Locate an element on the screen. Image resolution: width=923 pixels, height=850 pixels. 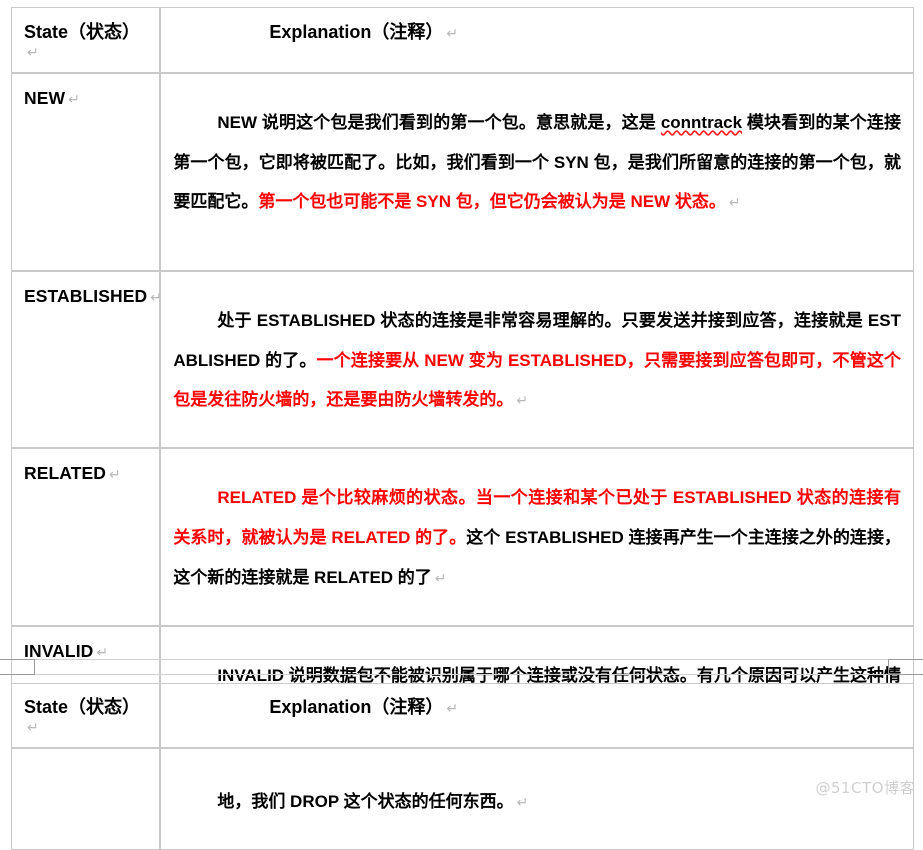
state-label: RELATED is located at coordinates (65, 473).